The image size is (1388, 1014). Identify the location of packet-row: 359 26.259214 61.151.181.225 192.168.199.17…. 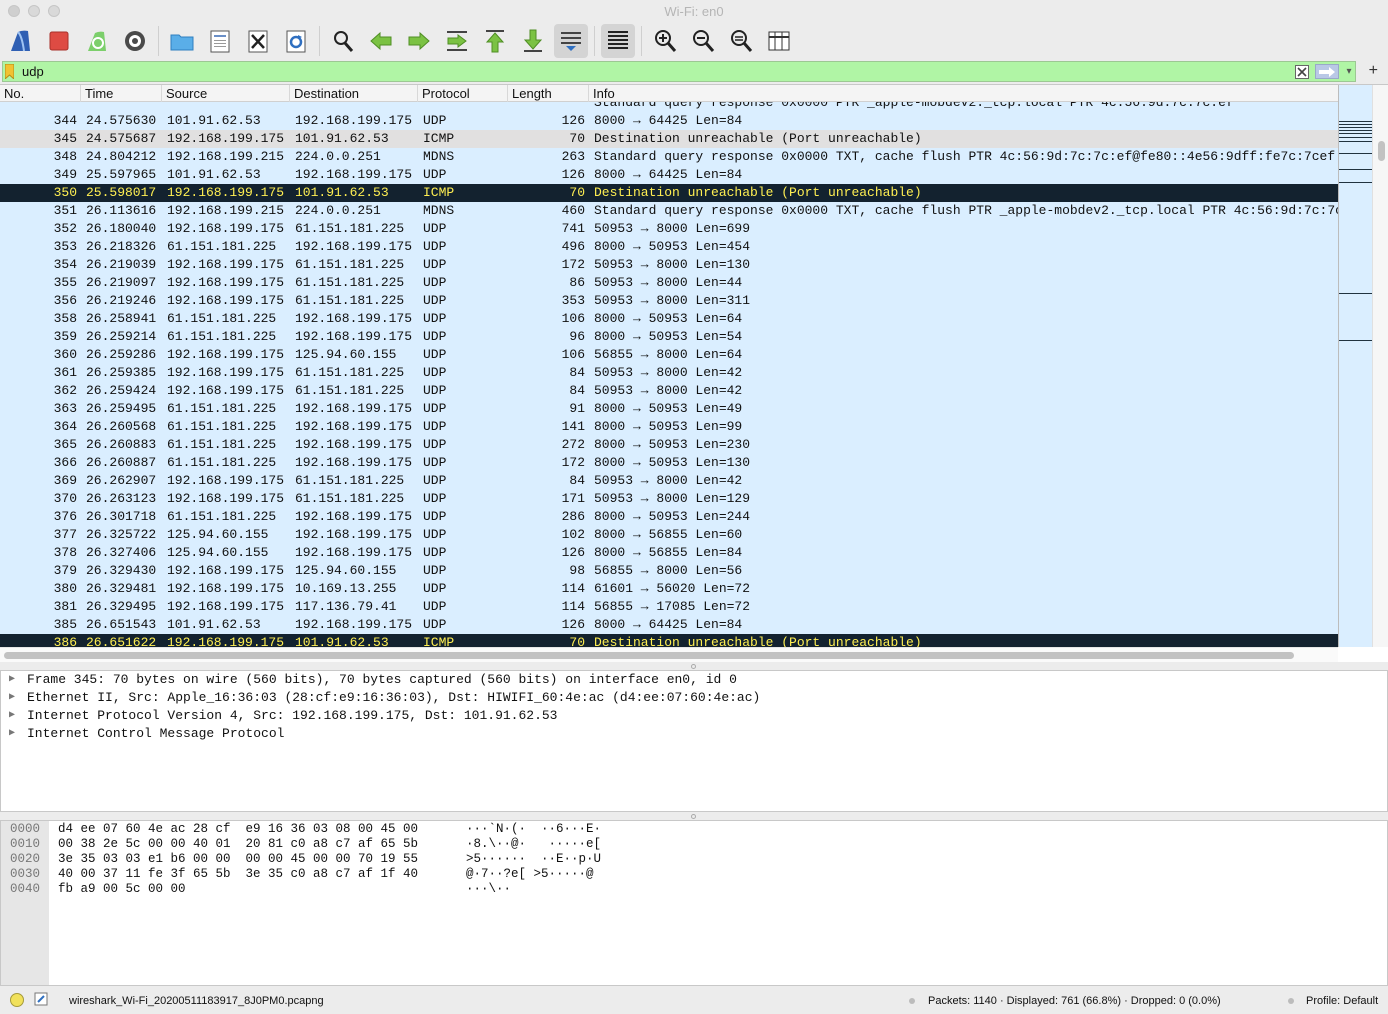
(669, 337).